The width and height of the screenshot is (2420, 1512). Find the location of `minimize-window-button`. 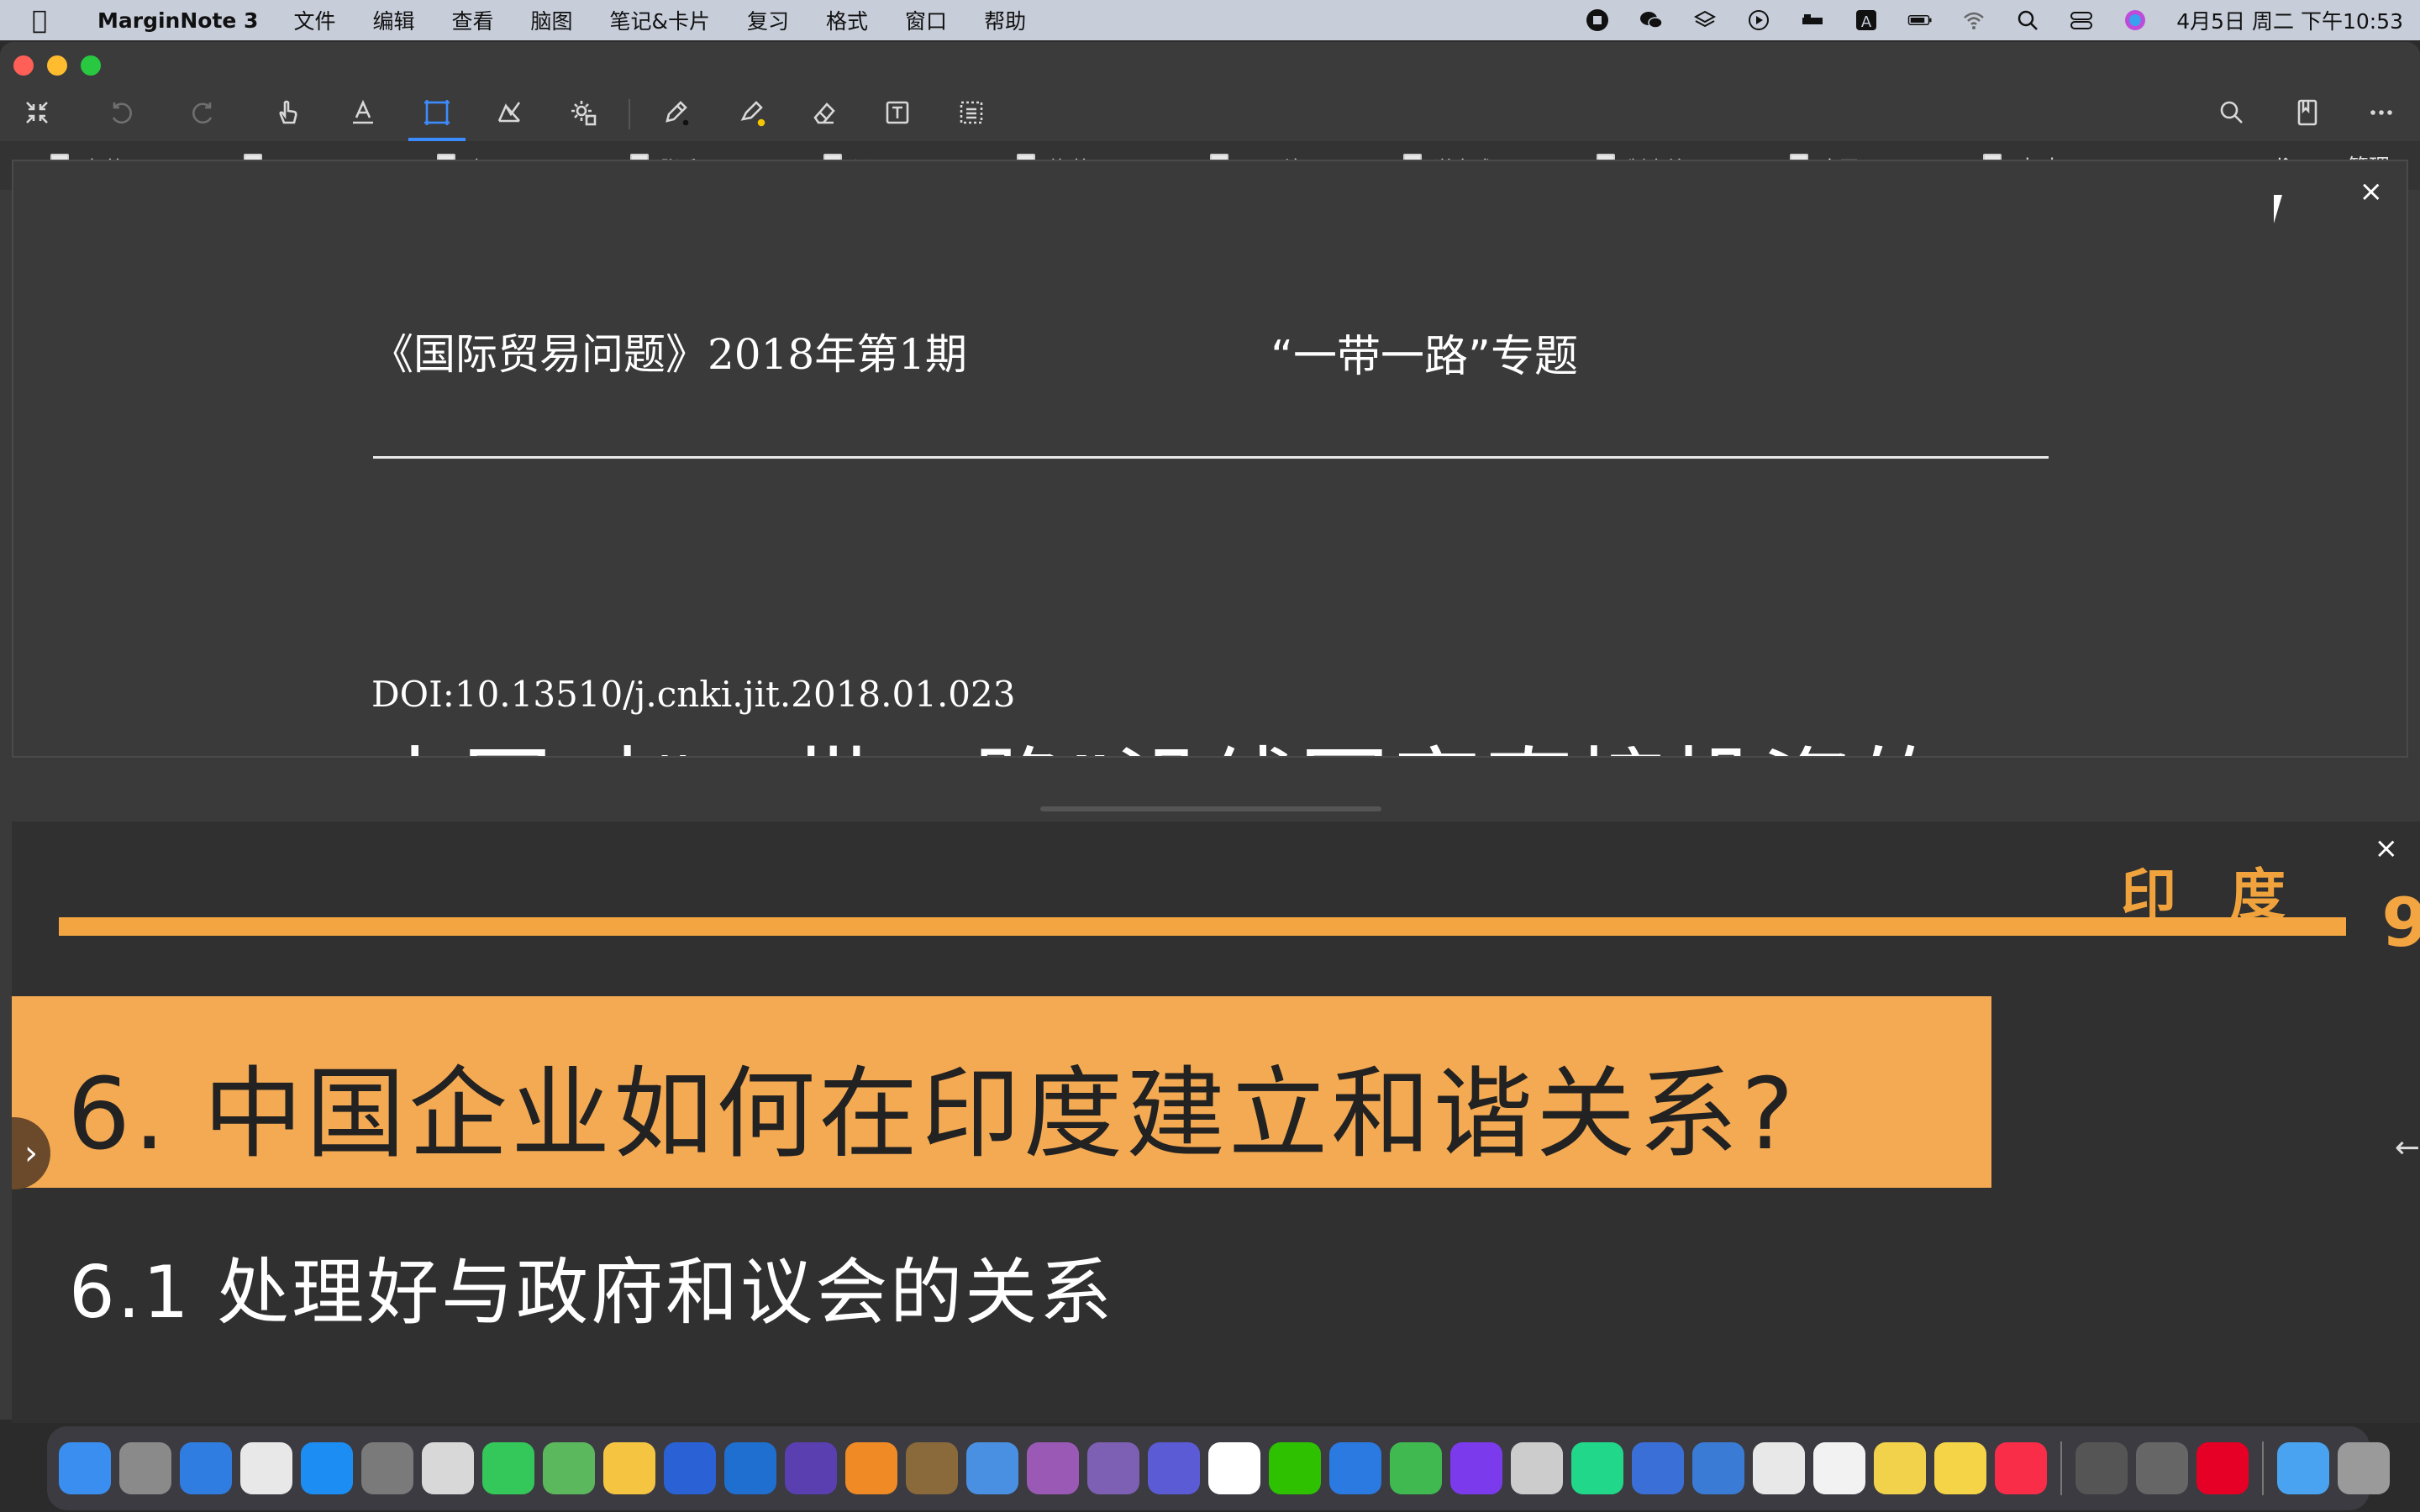

minimize-window-button is located at coordinates (57, 65).